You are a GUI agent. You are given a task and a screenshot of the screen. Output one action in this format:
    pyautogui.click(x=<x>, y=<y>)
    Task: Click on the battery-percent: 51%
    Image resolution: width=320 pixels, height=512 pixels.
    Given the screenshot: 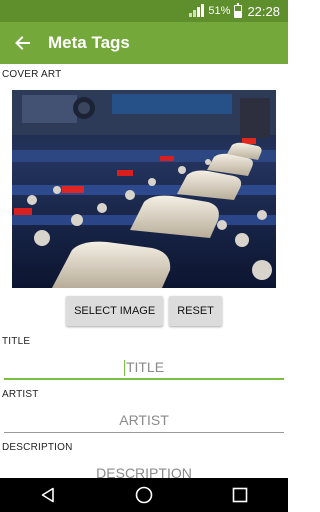 What is the action you would take?
    pyautogui.click(x=219, y=11)
    